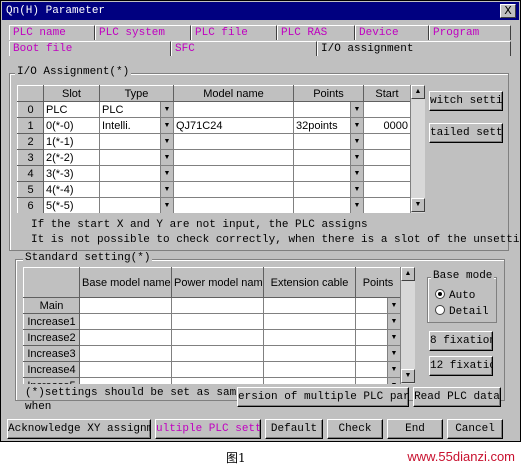 Image resolution: width=521 pixels, height=470 pixels. What do you see at coordinates (316, 32) in the screenshot?
I see `tab-plc-ras: PLC RAS` at bounding box center [316, 32].